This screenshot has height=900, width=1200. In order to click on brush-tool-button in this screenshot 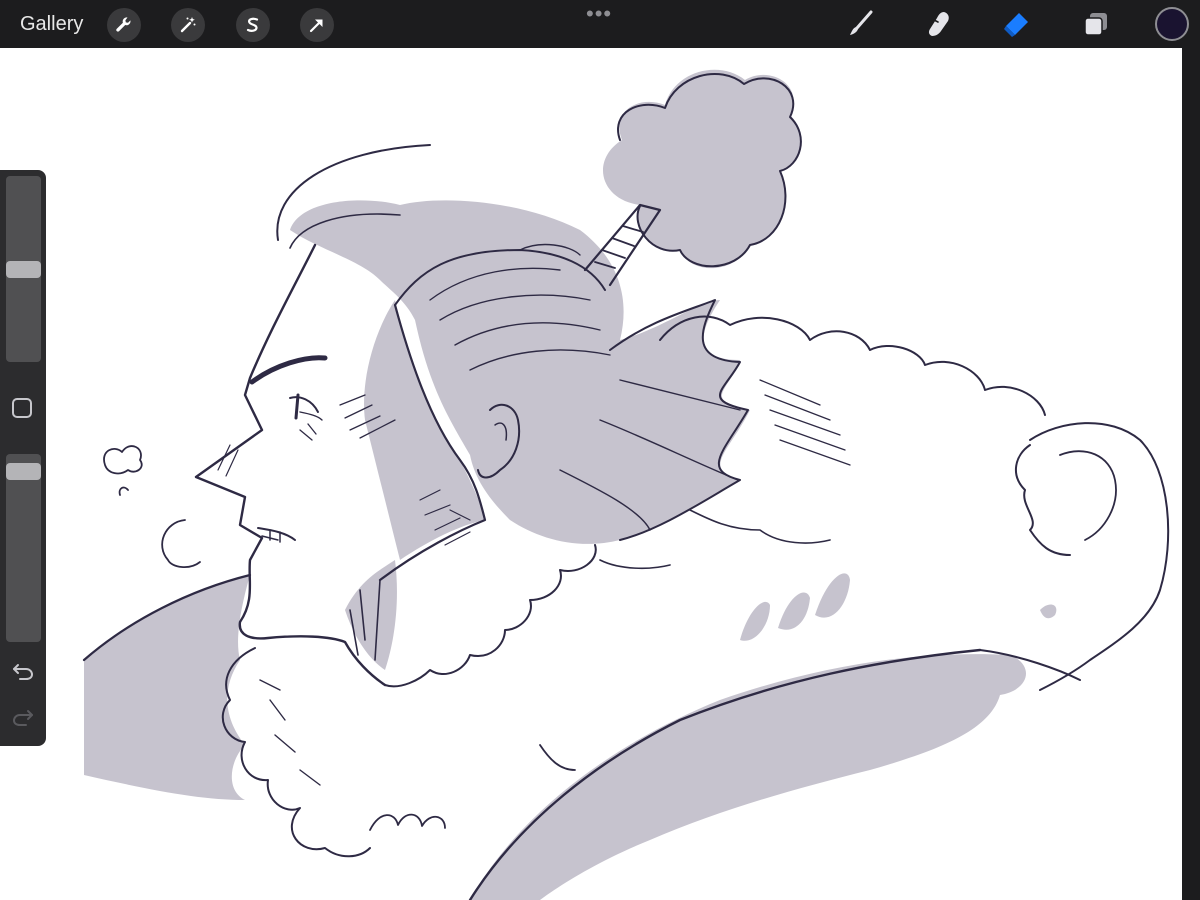, I will do `click(860, 24)`.